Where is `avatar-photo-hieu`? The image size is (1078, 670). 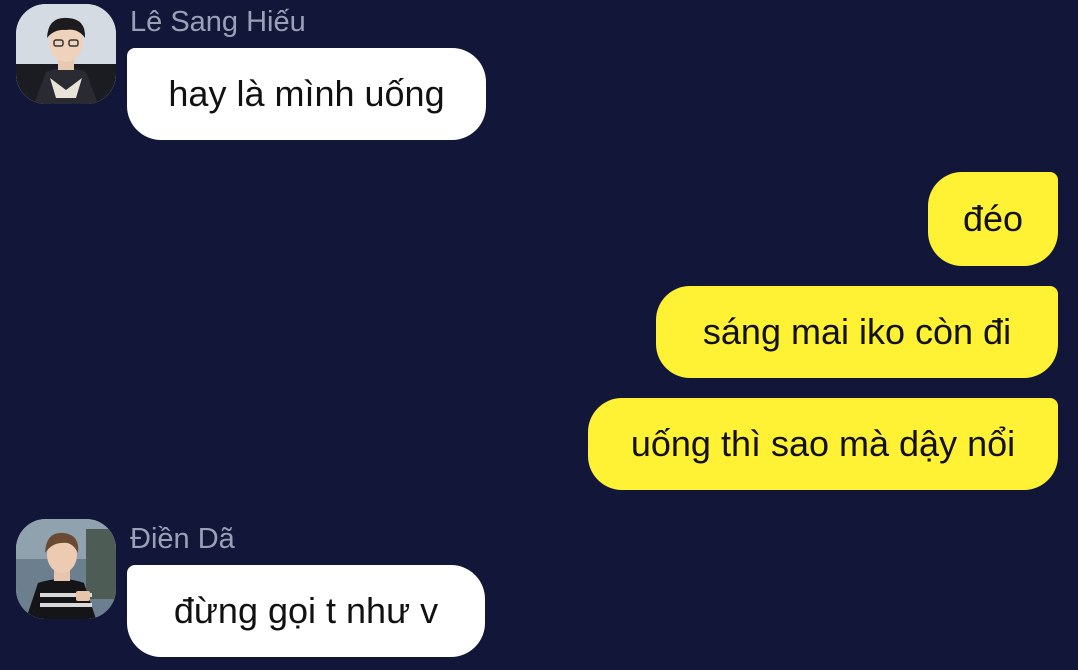
avatar-photo-hieu is located at coordinates (66, 54).